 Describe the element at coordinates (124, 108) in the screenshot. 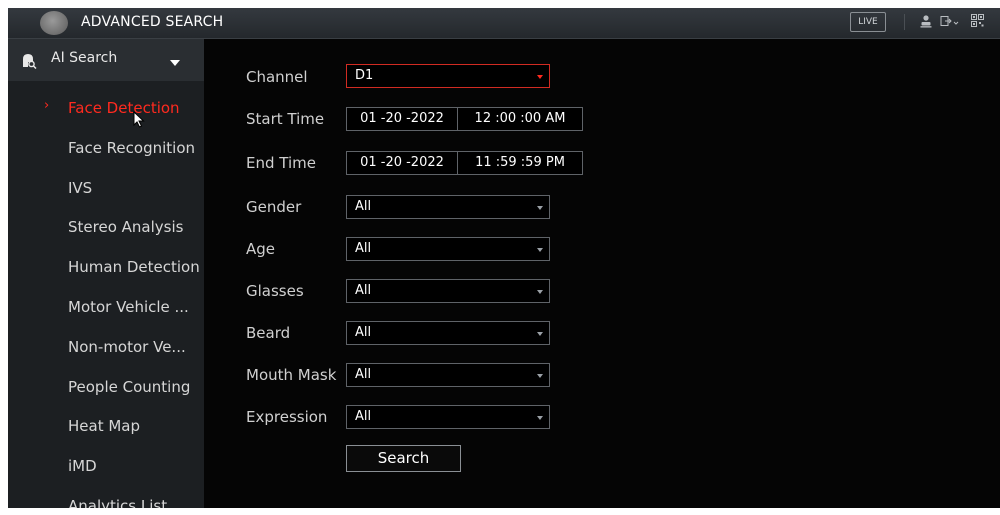

I see `sidebar-item-label: Face Detection` at that location.